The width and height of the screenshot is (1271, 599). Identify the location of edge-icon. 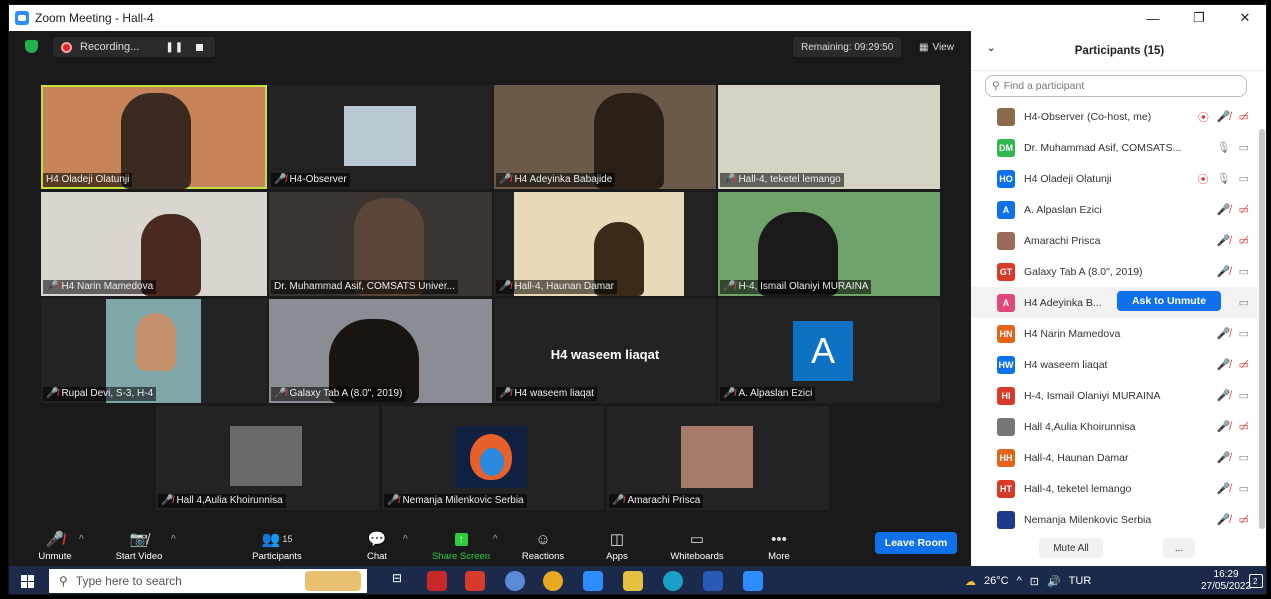
(673, 581).